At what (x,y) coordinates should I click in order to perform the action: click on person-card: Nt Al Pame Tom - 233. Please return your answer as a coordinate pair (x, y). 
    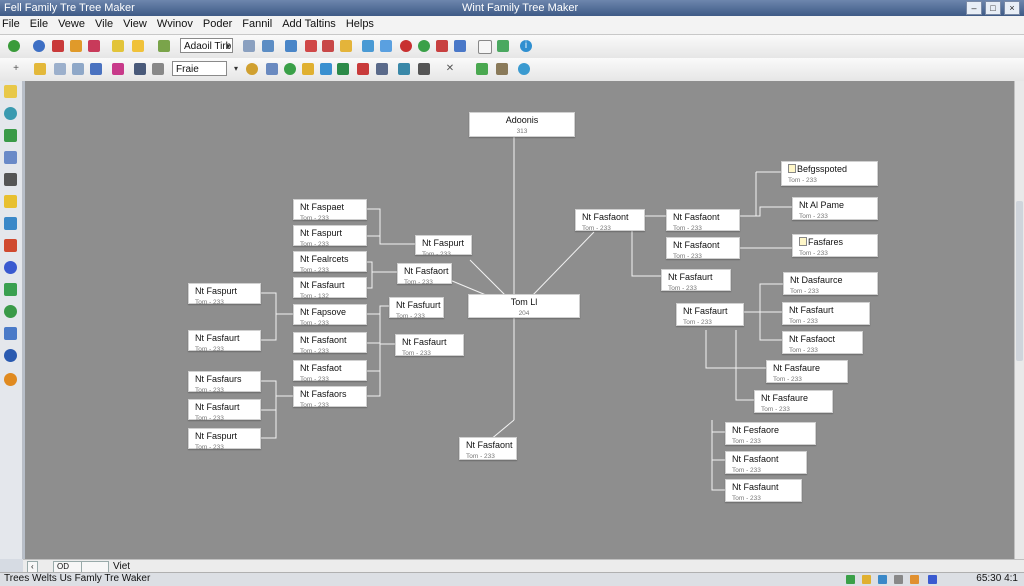
    Looking at the image, I should click on (835, 208).